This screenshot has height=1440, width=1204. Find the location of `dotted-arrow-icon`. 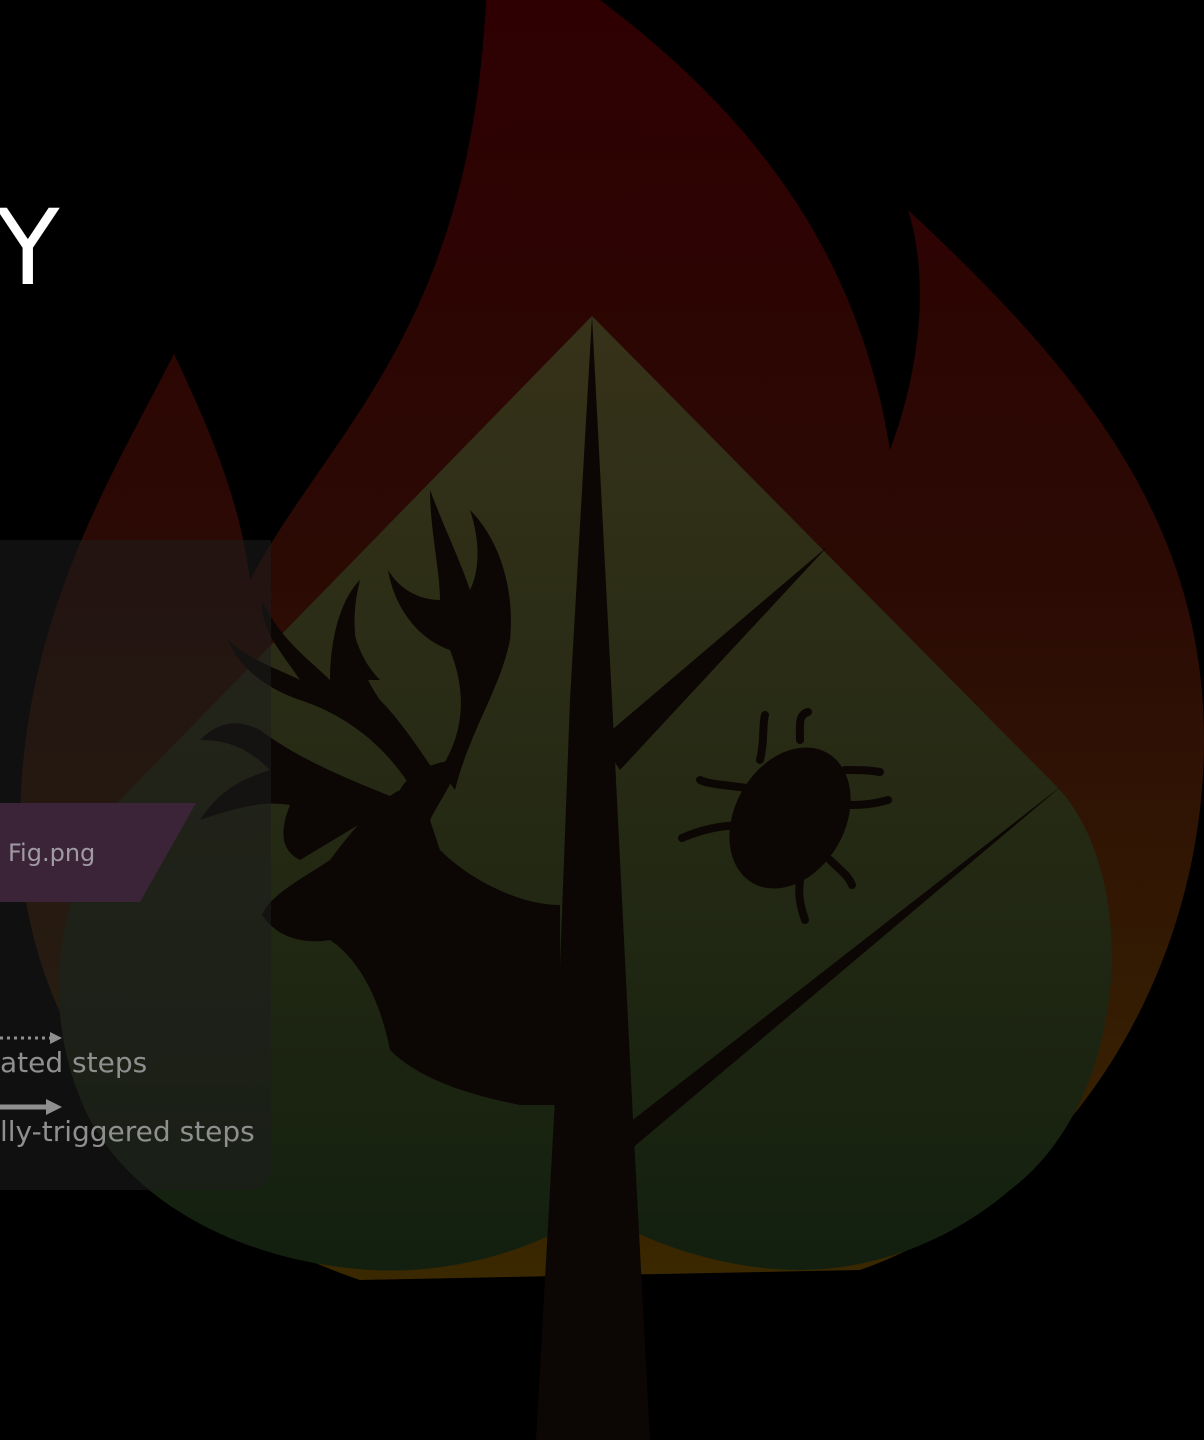

dotted-arrow-icon is located at coordinates (31, 1038).